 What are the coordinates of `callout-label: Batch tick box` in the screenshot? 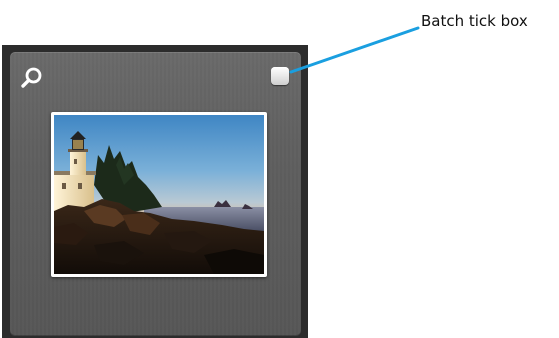 It's located at (474, 21).